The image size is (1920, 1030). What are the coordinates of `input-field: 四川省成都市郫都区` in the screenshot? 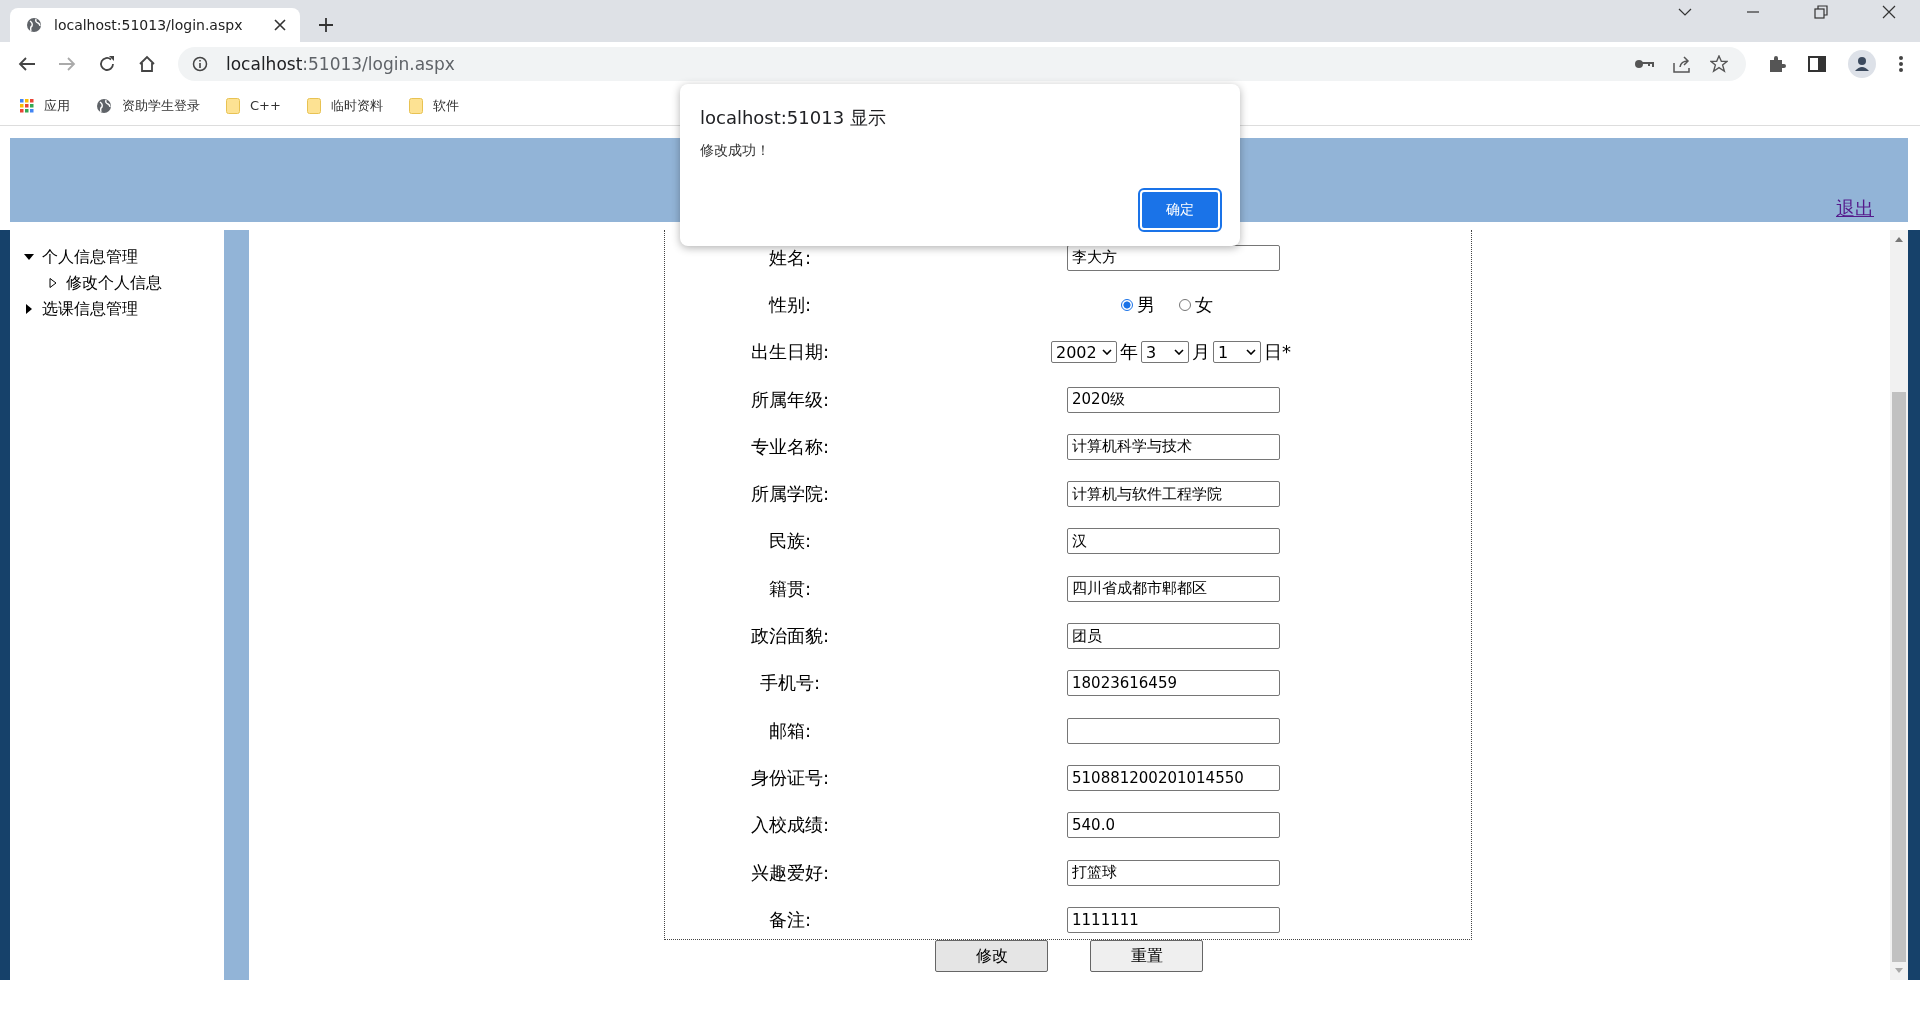 It's located at (1173, 588).